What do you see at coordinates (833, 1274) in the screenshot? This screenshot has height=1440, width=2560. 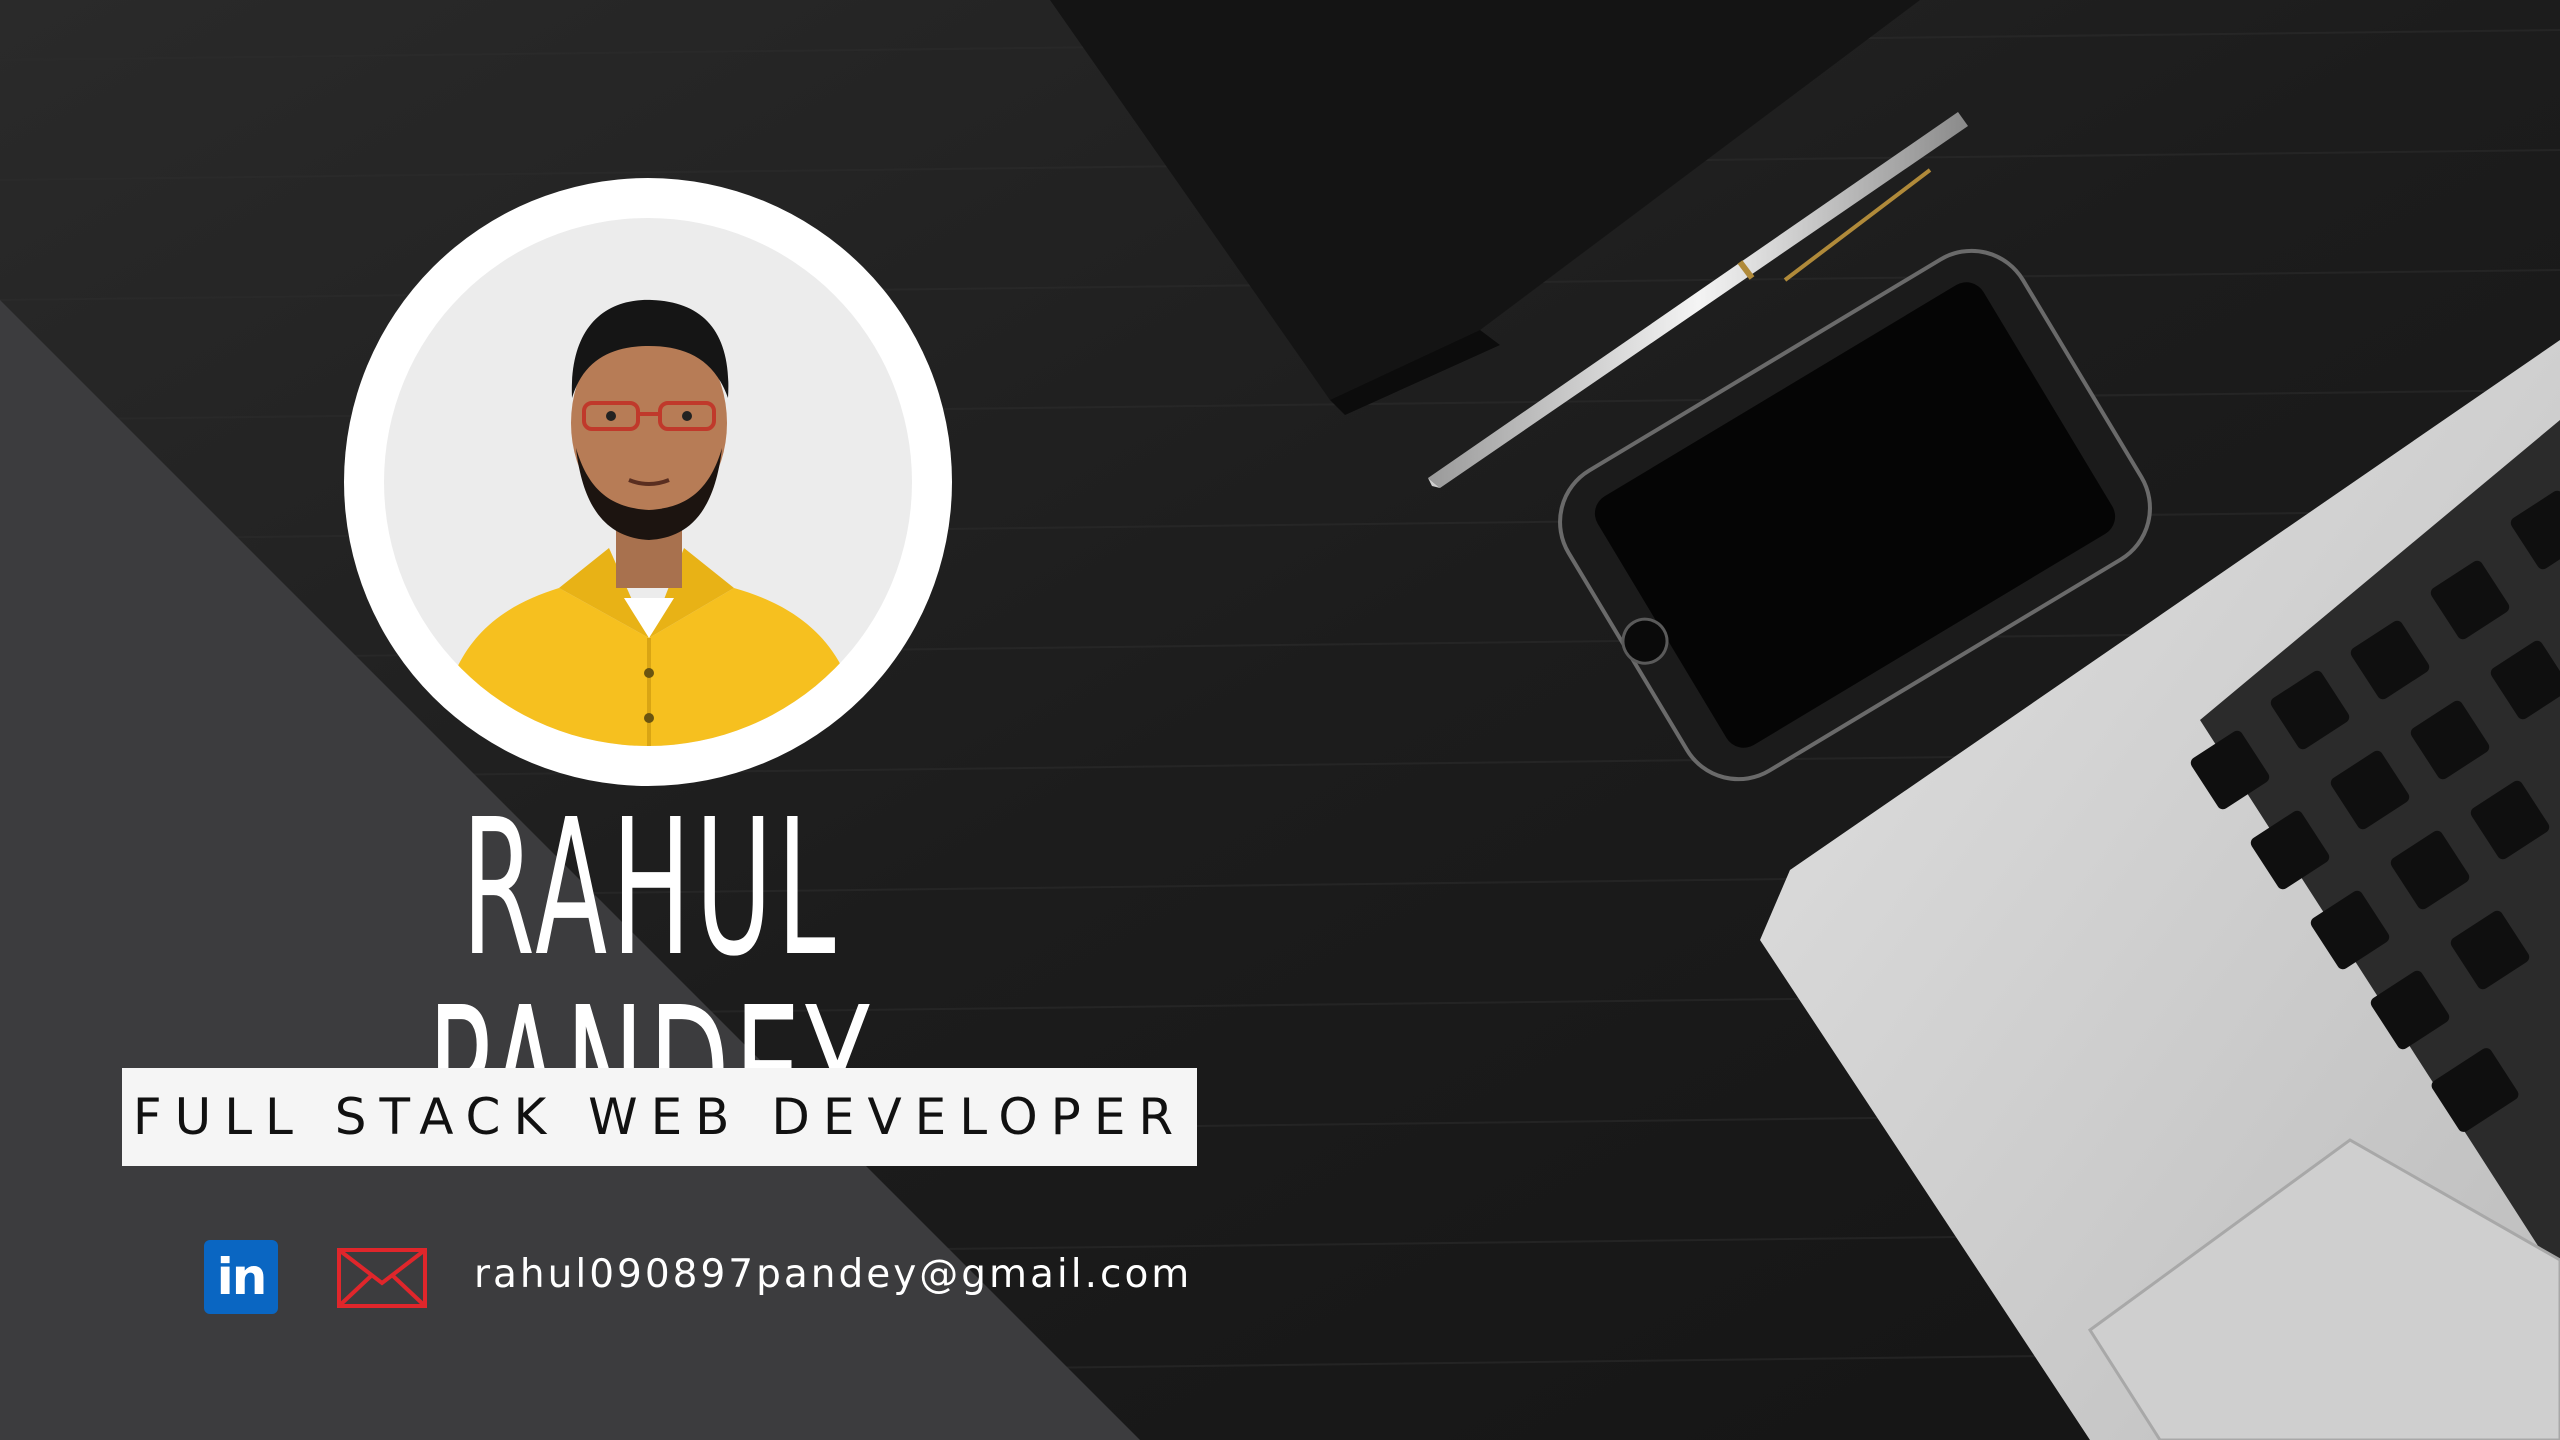 I see `email-address: rahul090897pandey@gmail.com` at bounding box center [833, 1274].